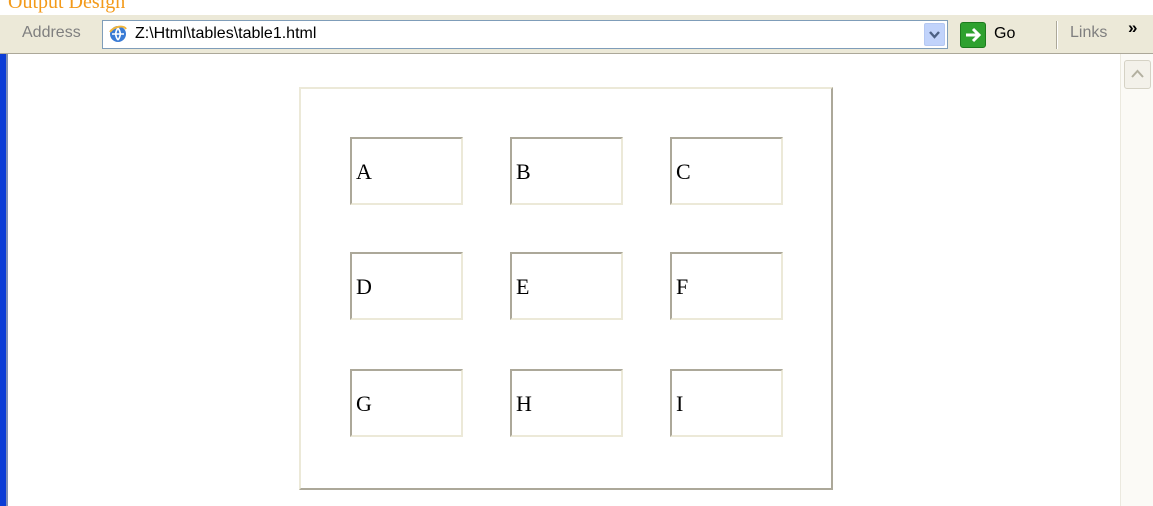 This screenshot has height=506, width=1153. I want to click on cell-text: H, so click(524, 403).